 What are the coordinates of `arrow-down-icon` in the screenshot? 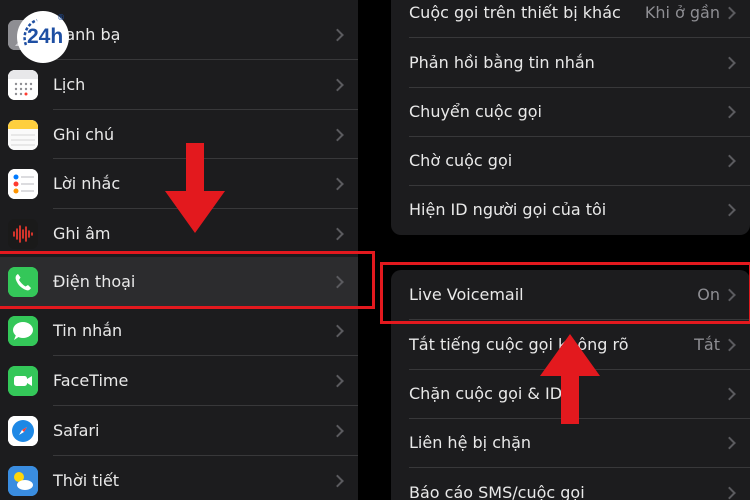 It's located at (195, 188).